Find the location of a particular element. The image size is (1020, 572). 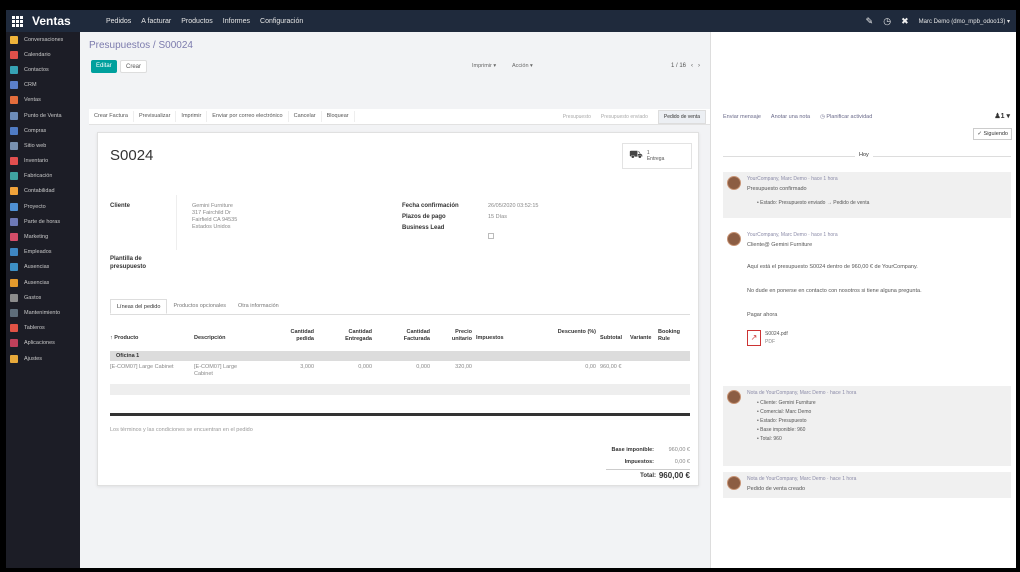

order-name: S0024 is located at coordinates (132, 155).